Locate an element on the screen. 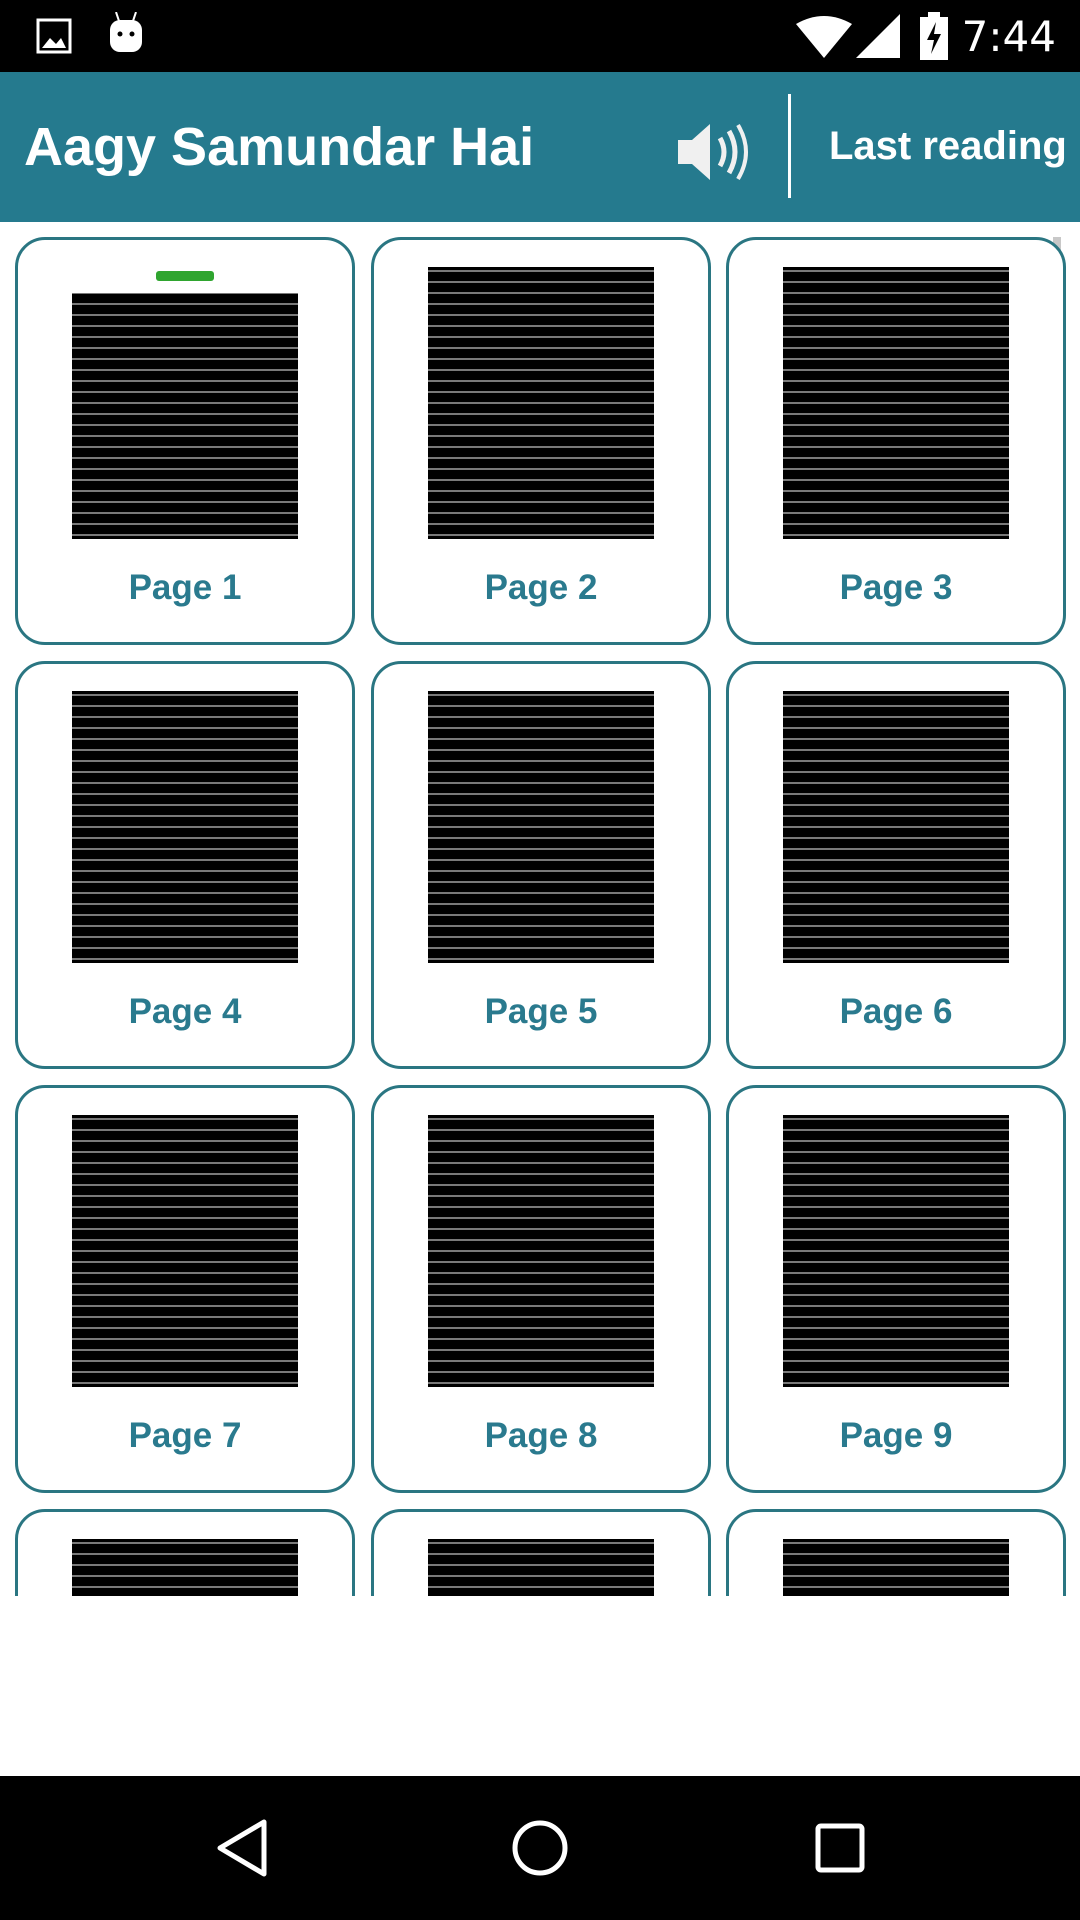 Image resolution: width=1080 pixels, height=1920 pixels. page-card: Page 3 is located at coordinates (896, 441).